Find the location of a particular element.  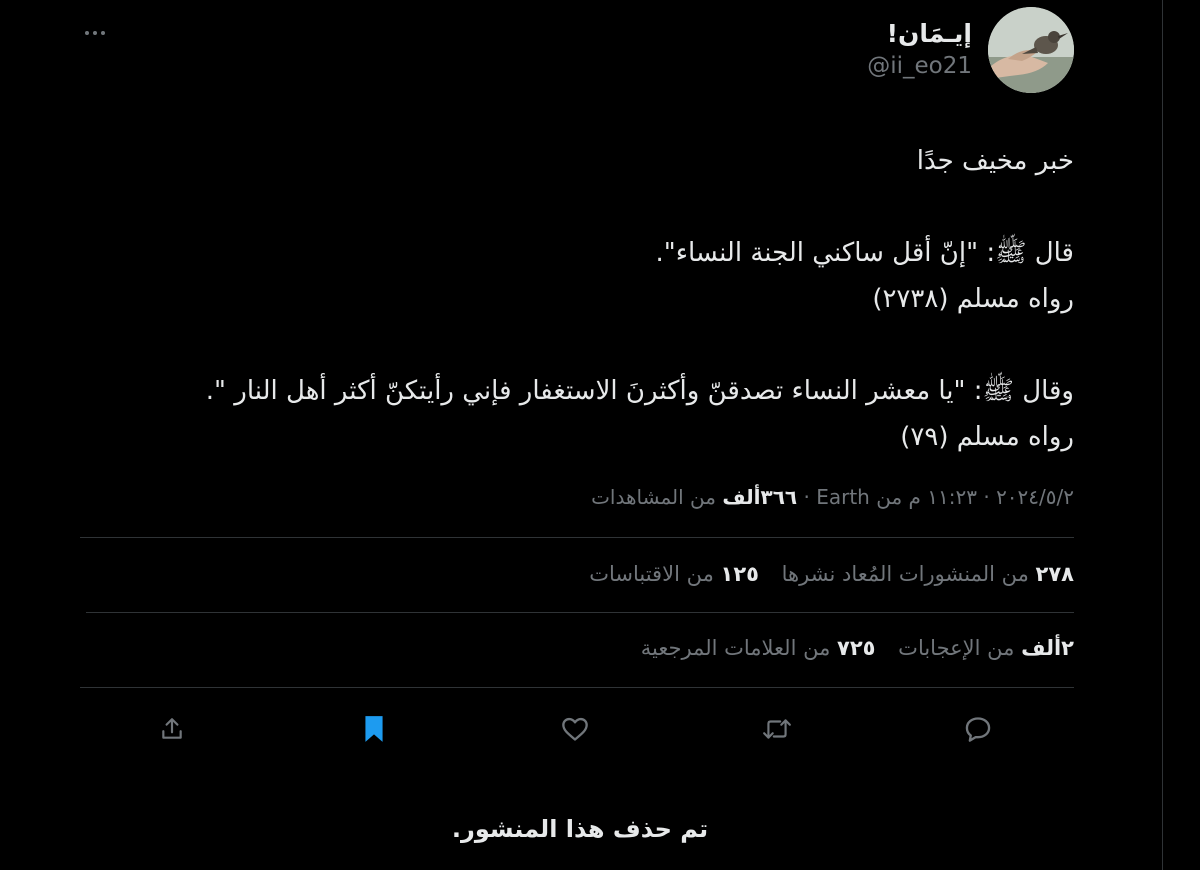

tweet-line: رواه مسلم (٢٧٣٨) is located at coordinates (973, 299).